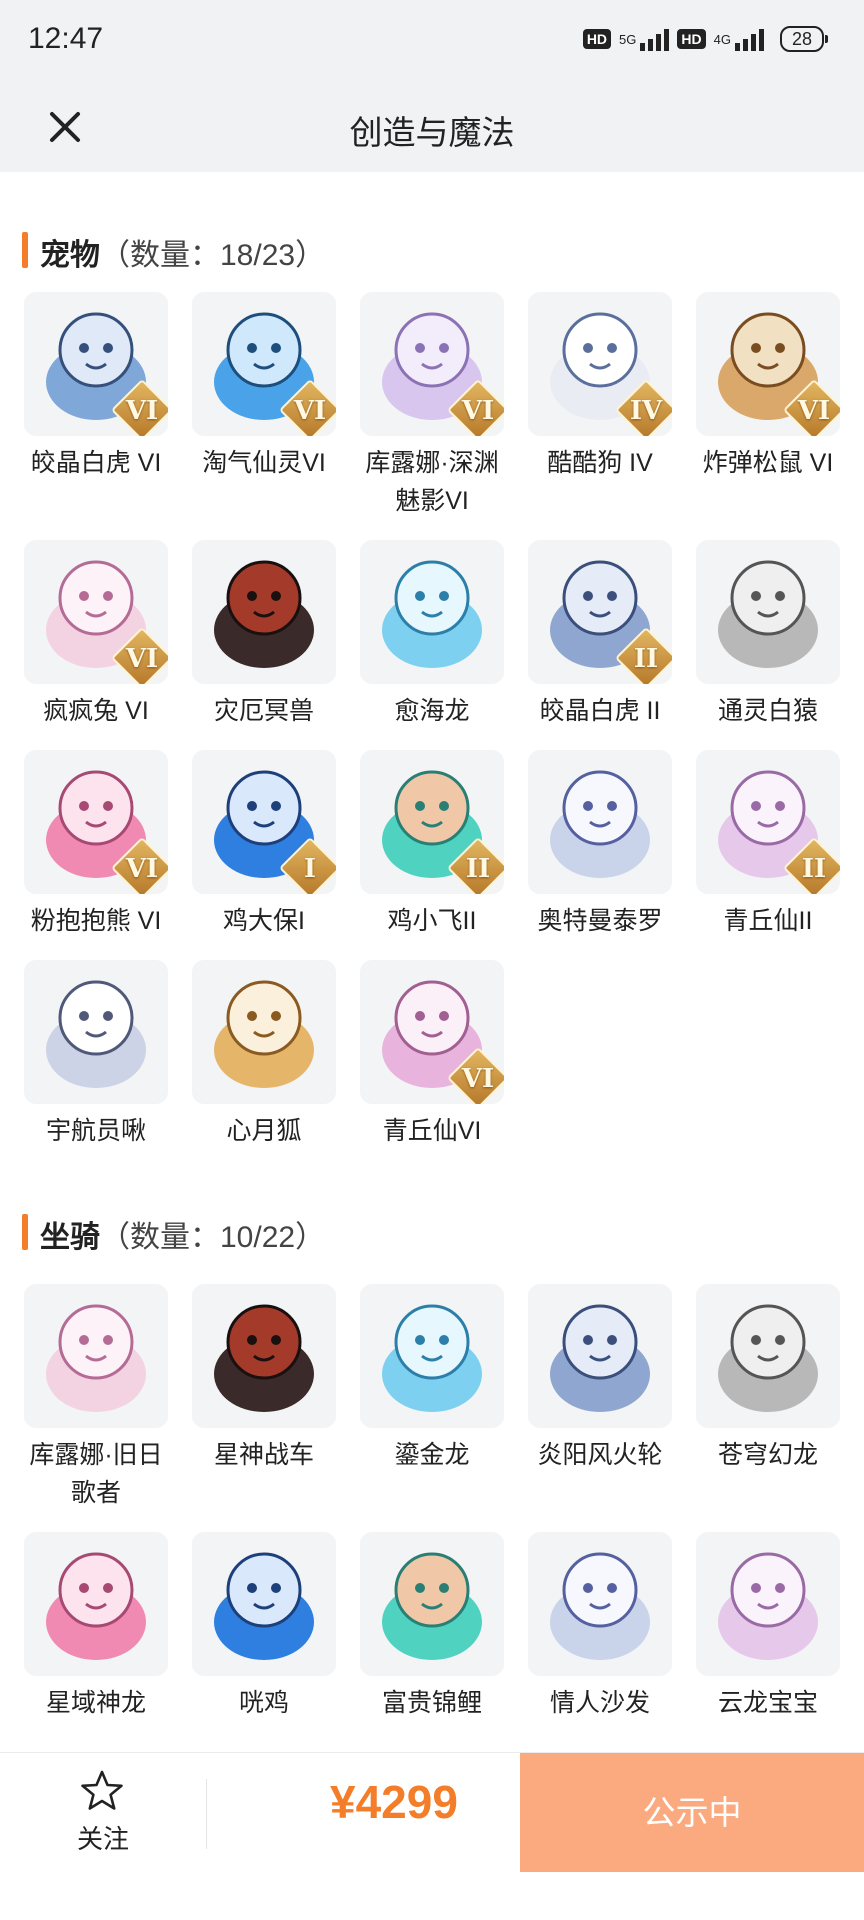 The height and width of the screenshot is (1920, 864). I want to click on star-icon, so click(102, 1790).